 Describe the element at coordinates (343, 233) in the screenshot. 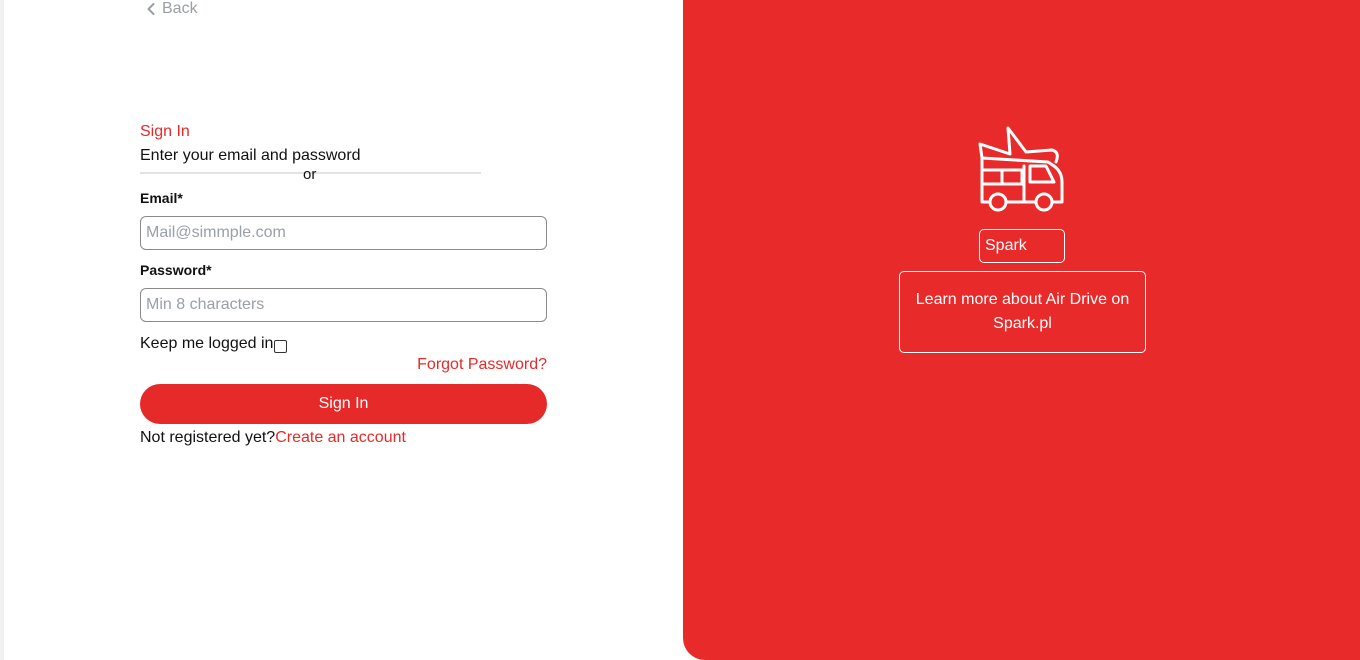

I see `email-field` at that location.